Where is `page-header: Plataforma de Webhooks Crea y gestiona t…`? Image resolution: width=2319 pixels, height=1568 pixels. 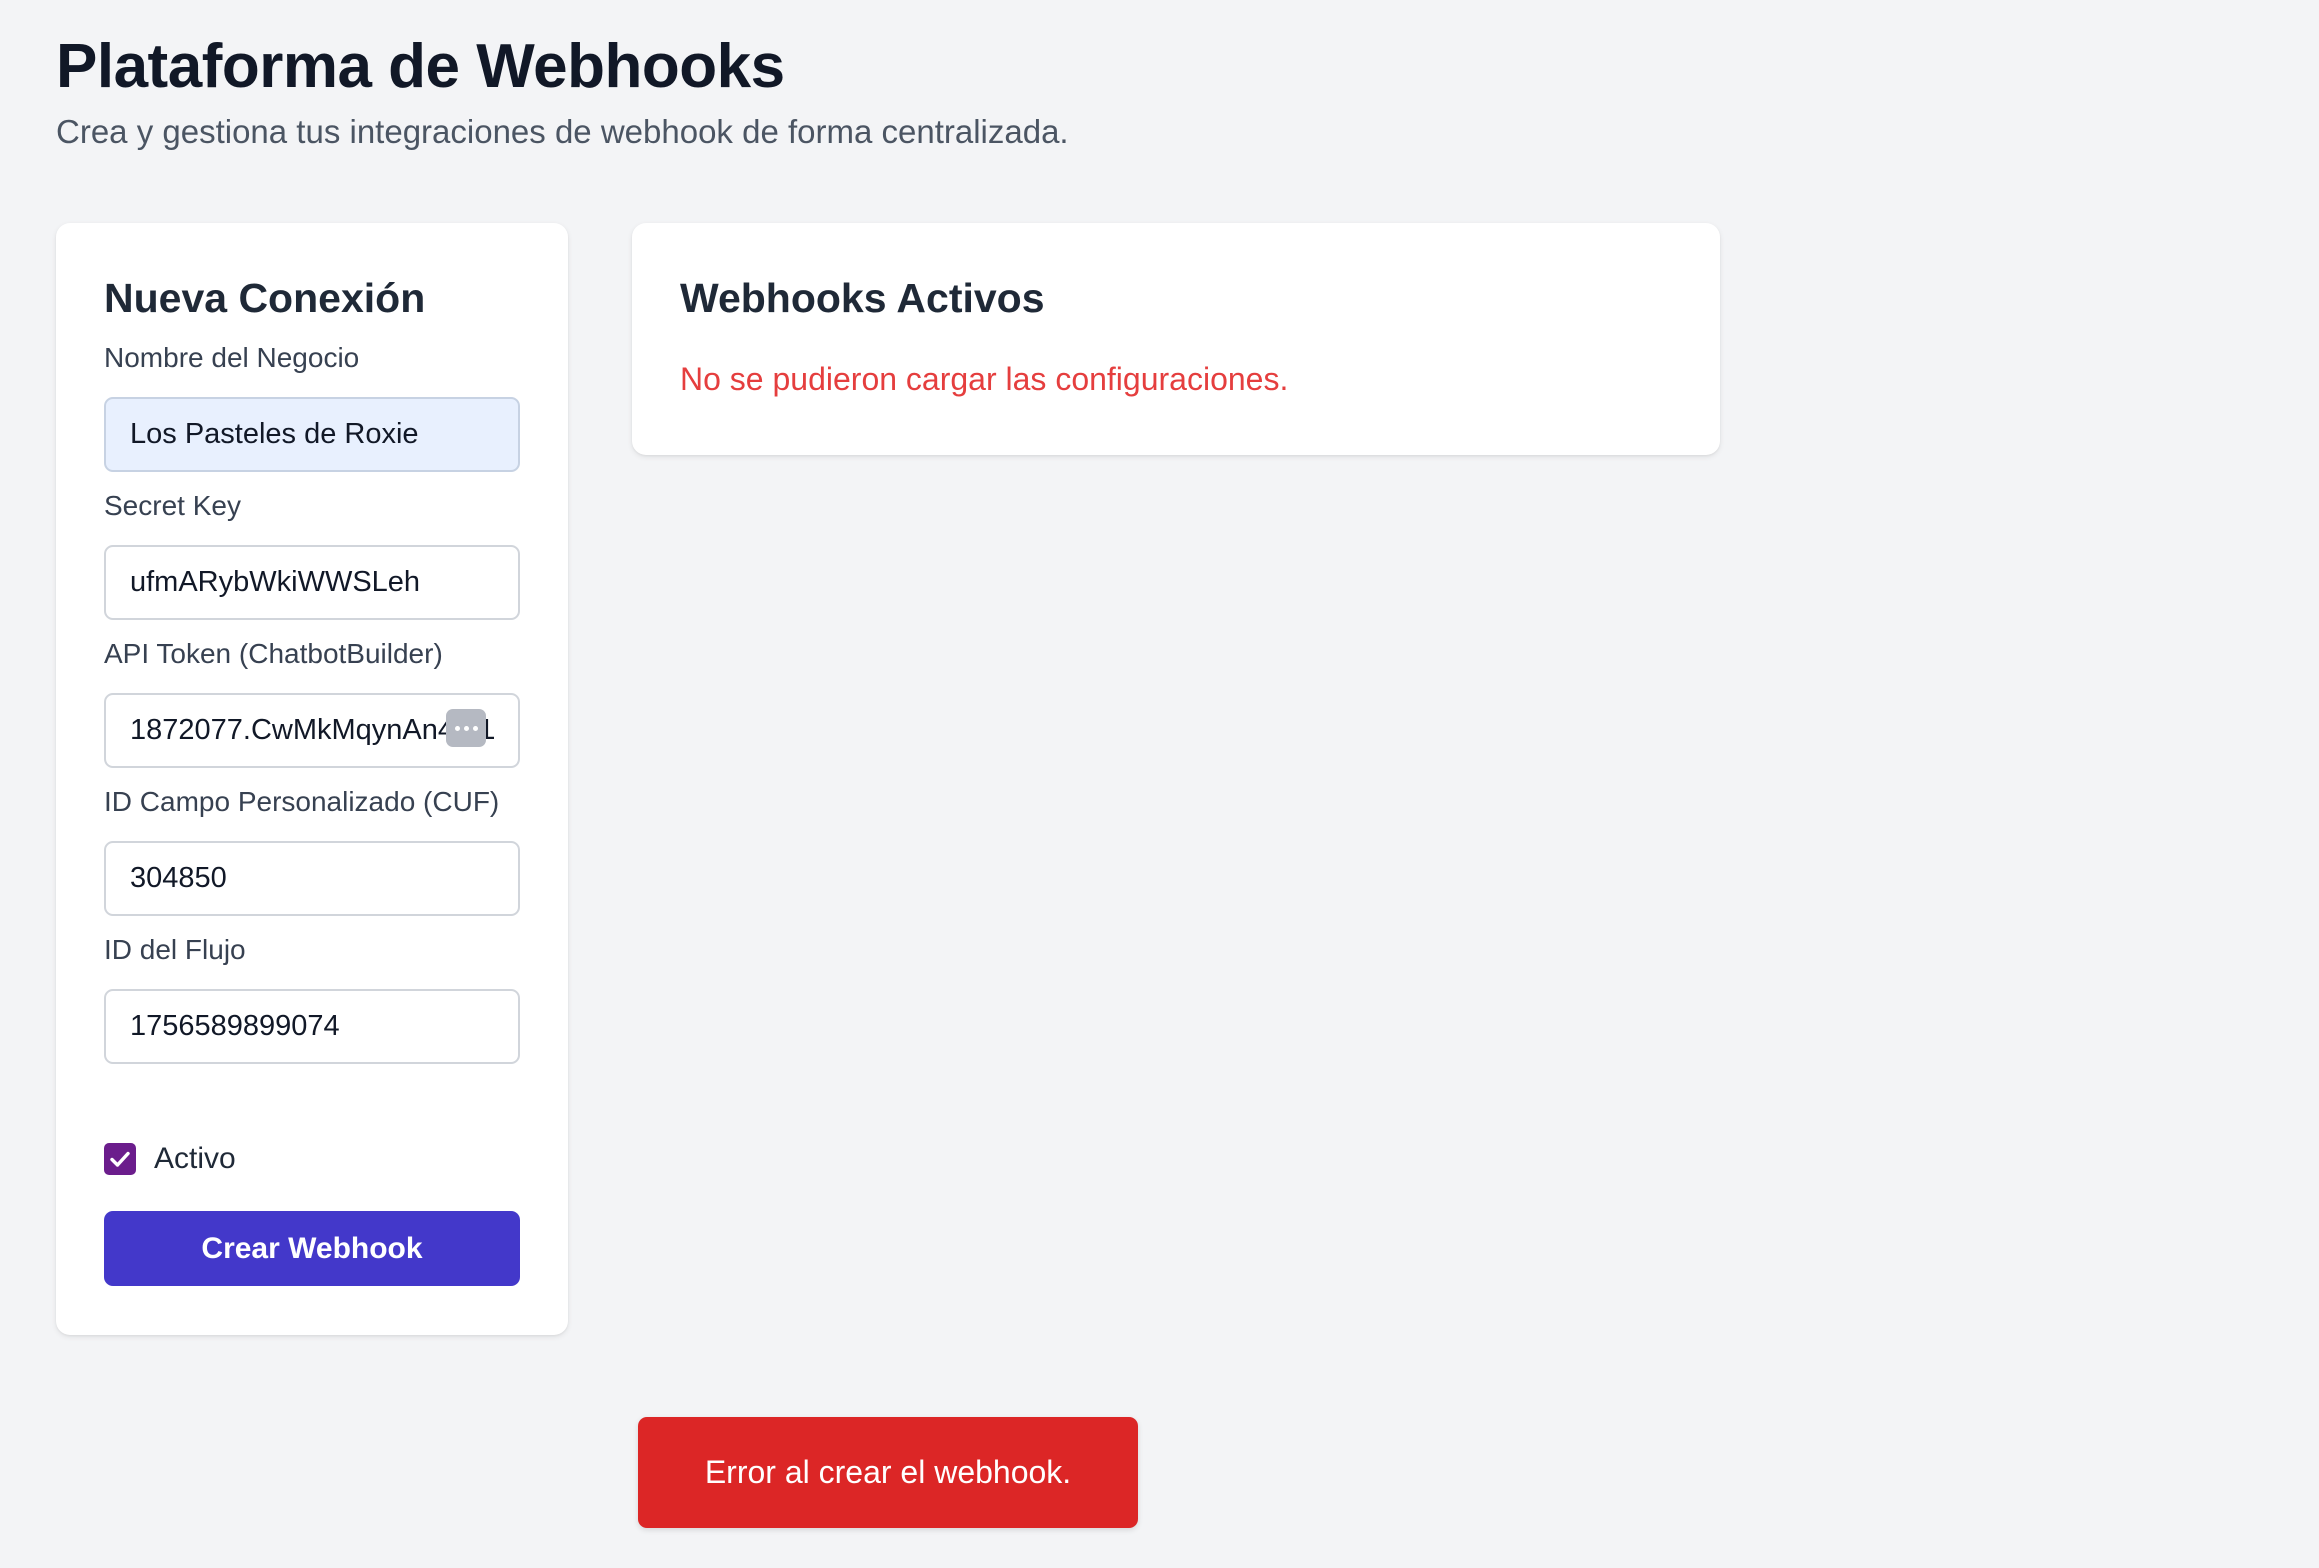 page-header: Plataforma de Webhooks Crea y gestiona t… is located at coordinates (562, 91).